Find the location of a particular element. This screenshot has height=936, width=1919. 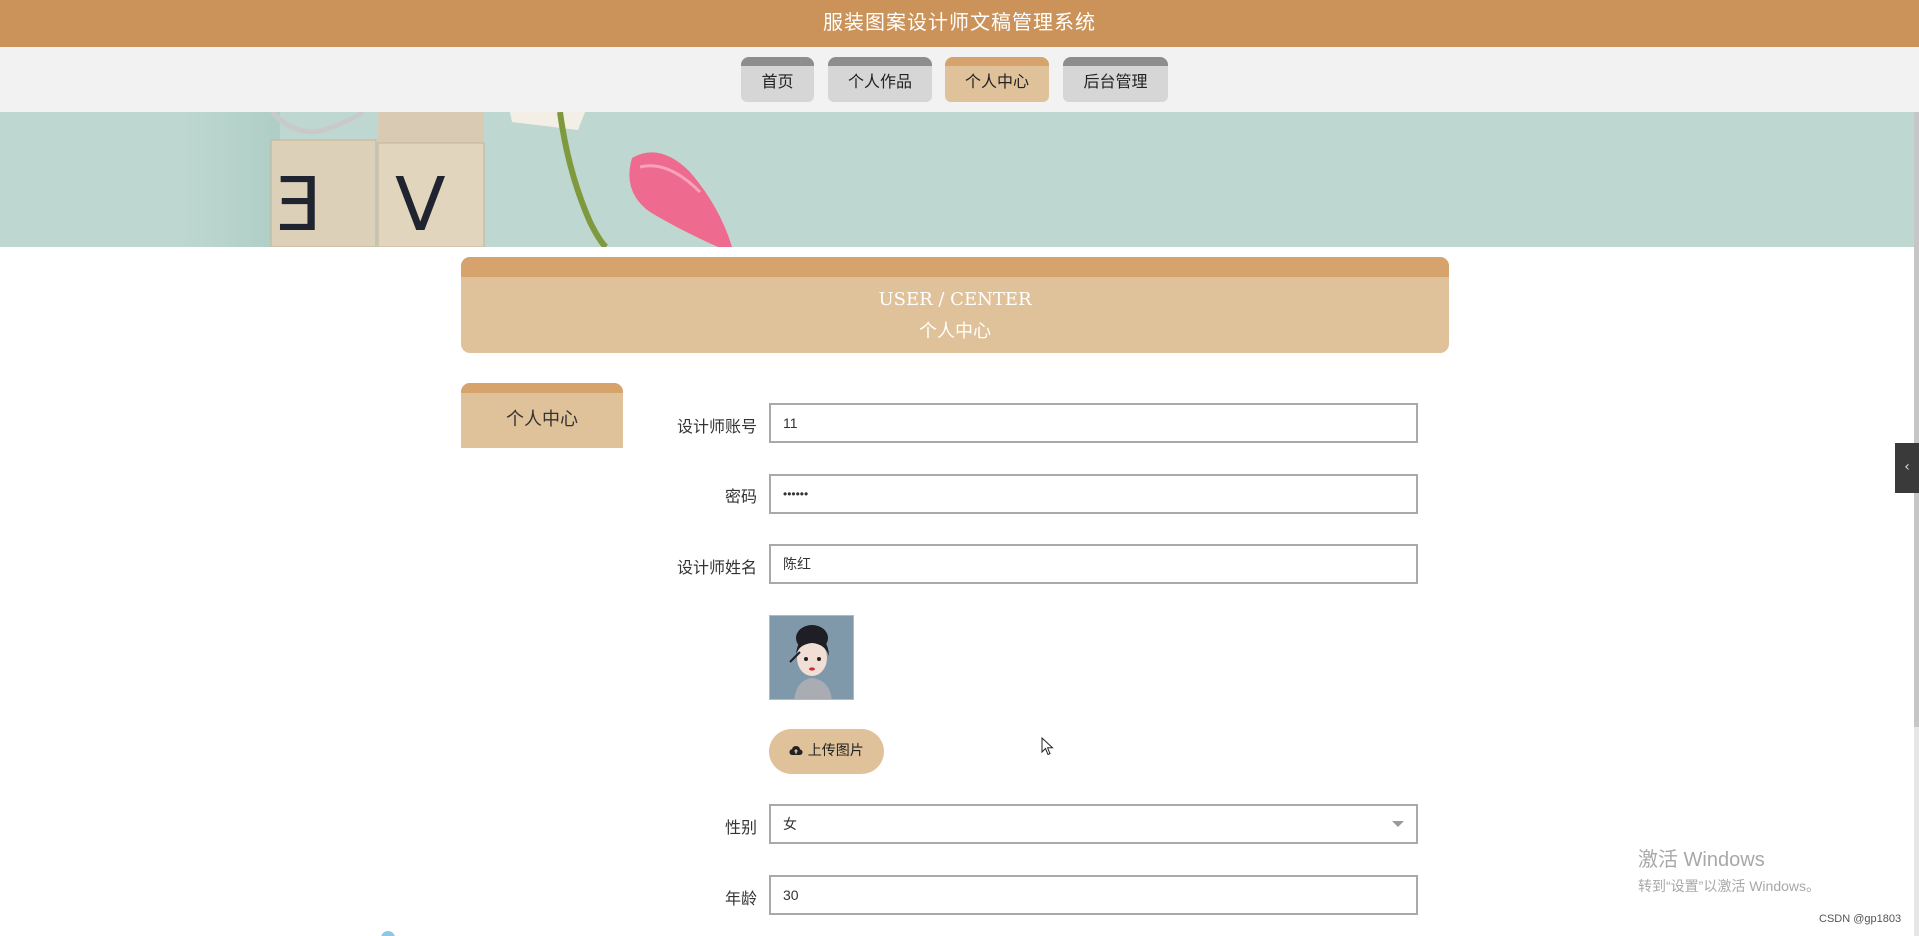

name-input: 陈红 is located at coordinates (1093, 564).